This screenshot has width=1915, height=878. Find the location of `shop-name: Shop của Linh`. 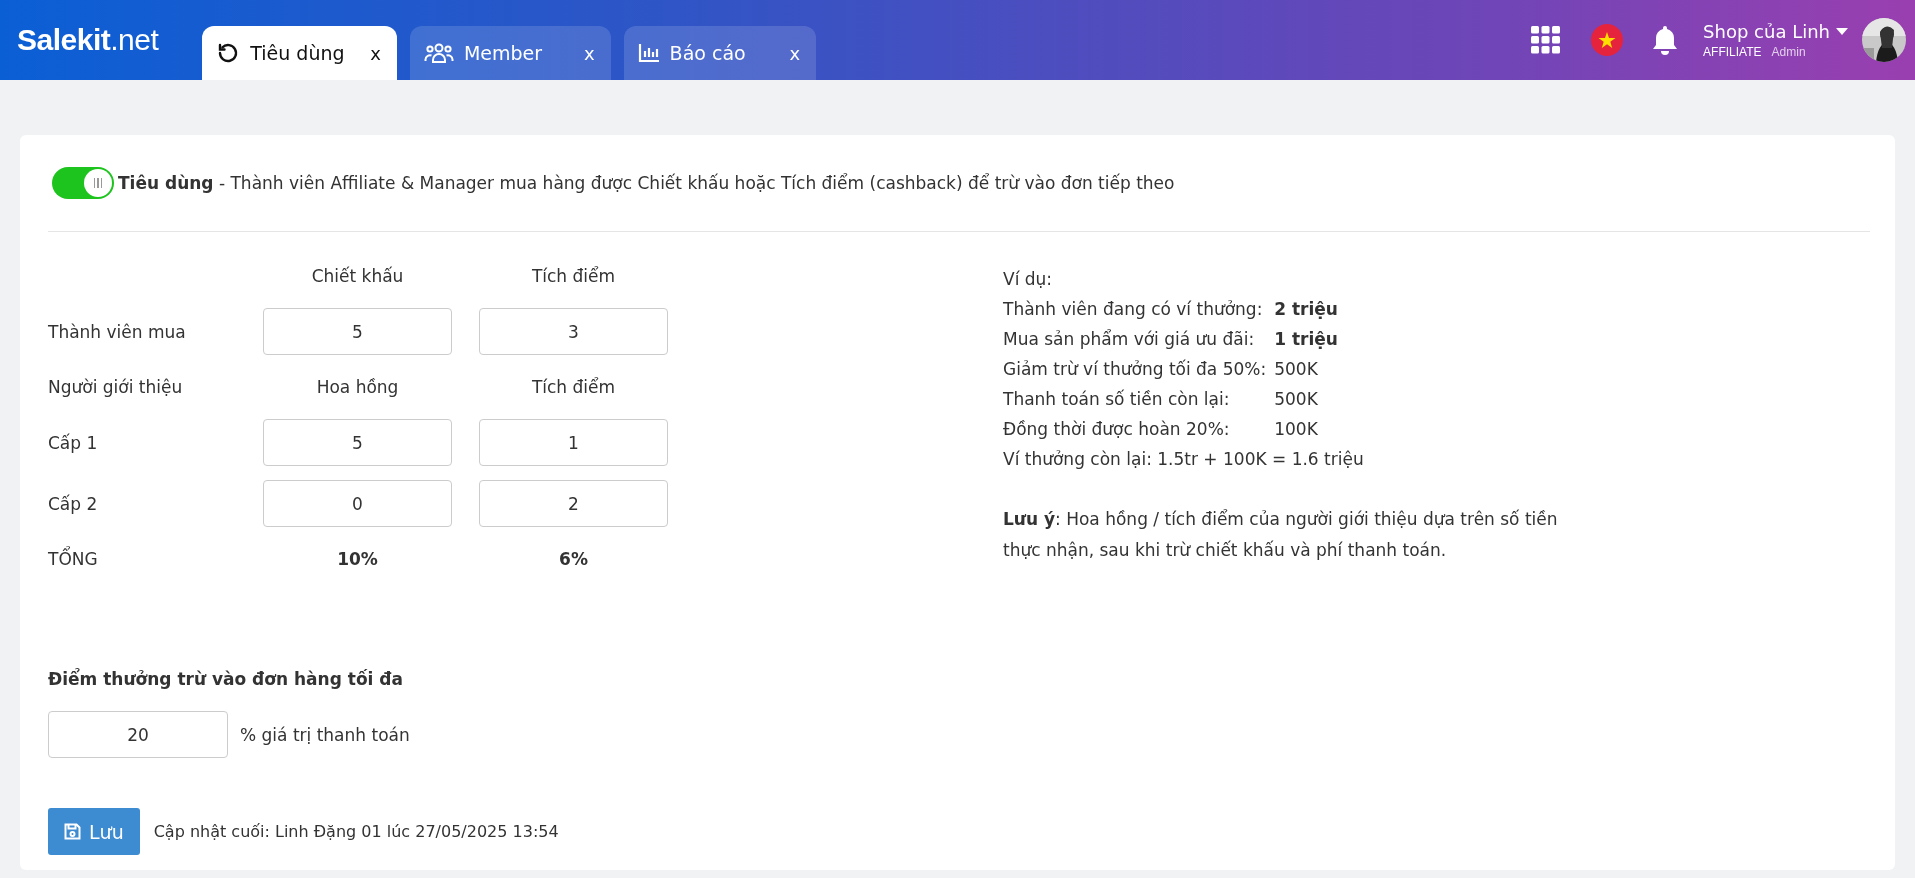

shop-name: Shop của Linh is located at coordinates (1766, 31).